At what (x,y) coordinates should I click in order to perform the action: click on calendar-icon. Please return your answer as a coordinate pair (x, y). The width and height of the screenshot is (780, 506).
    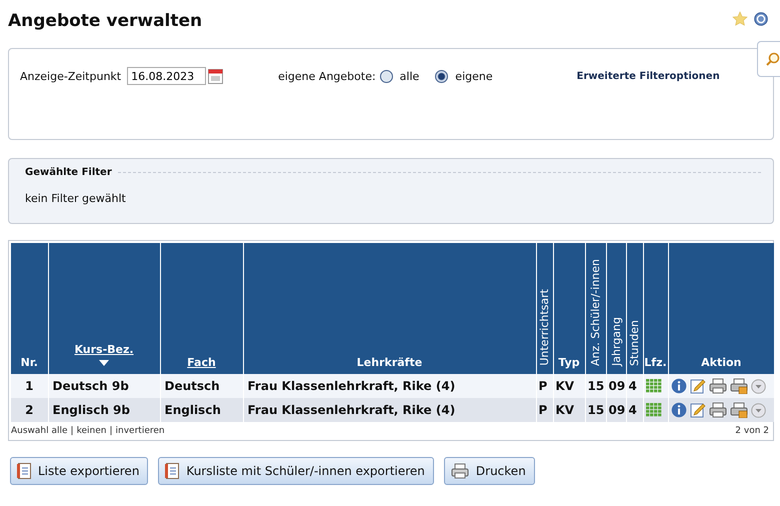
    Looking at the image, I should click on (216, 76).